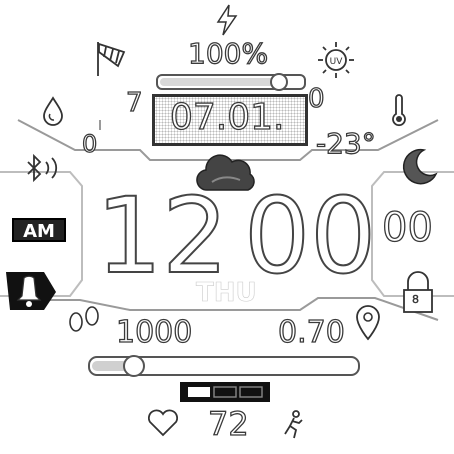 The width and height of the screenshot is (454, 454). What do you see at coordinates (227, 20) in the screenshot?
I see `lightning-icon` at bounding box center [227, 20].